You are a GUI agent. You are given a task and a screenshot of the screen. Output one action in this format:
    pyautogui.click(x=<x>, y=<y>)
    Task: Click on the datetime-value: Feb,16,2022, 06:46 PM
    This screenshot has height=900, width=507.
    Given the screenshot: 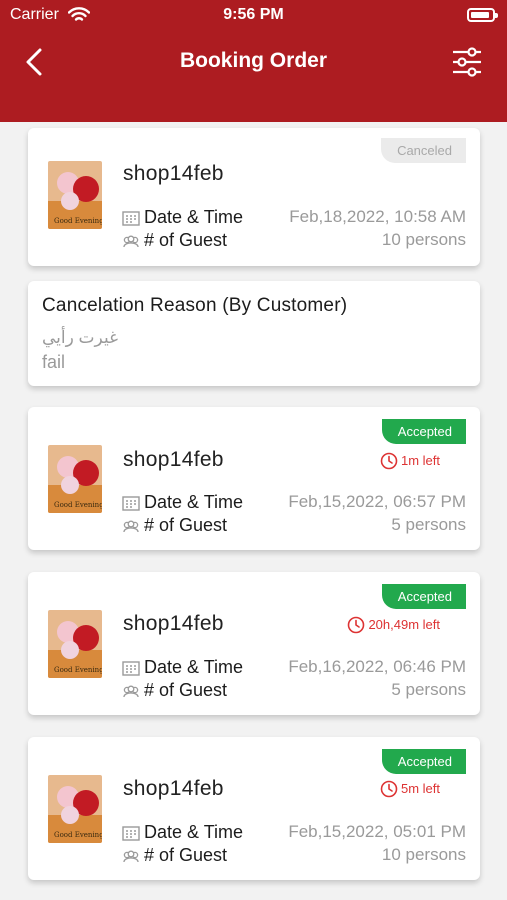 What is the action you would take?
    pyautogui.click(x=377, y=666)
    